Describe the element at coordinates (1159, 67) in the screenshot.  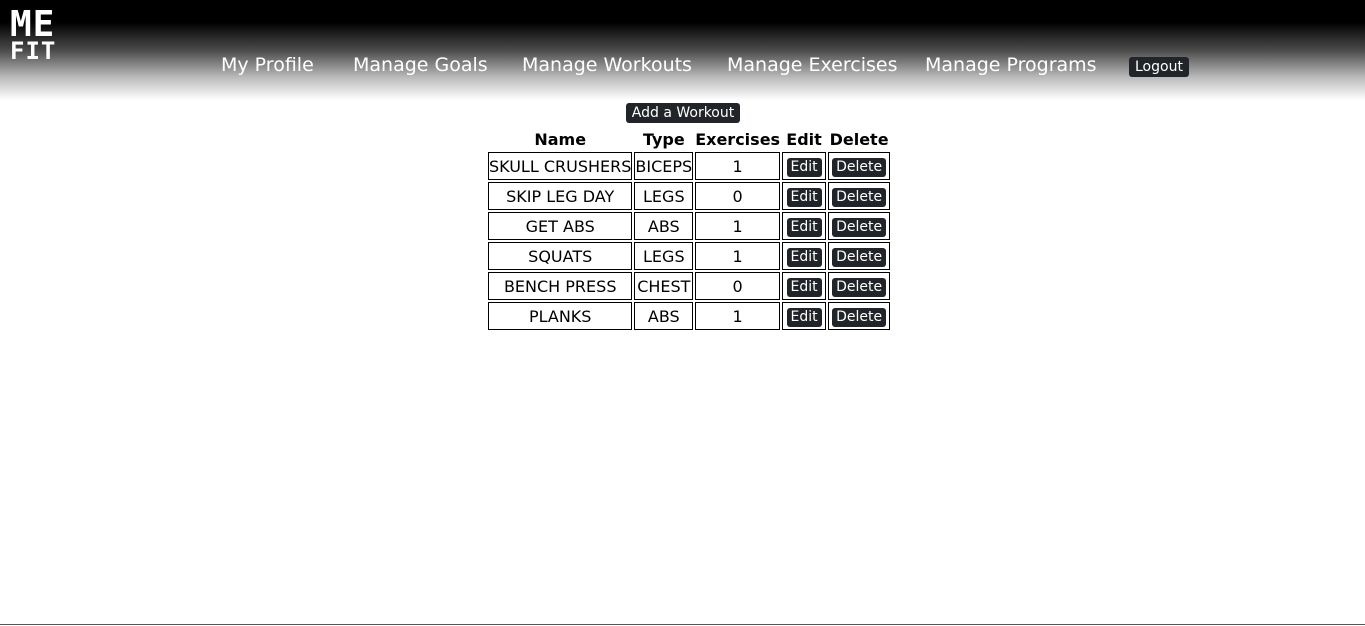
I see `logout-button: Logout` at that location.